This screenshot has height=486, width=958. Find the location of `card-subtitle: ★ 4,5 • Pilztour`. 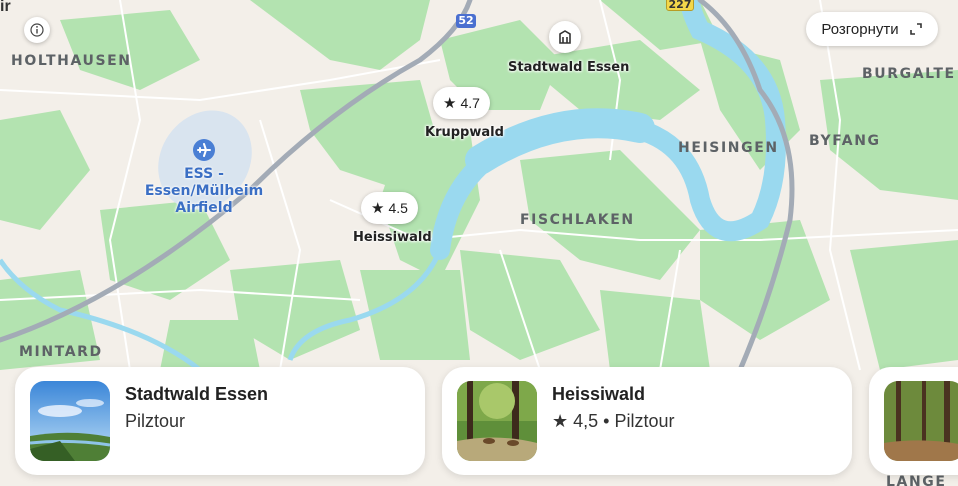

card-subtitle: ★ 4,5 • Pilztour is located at coordinates (613, 421).